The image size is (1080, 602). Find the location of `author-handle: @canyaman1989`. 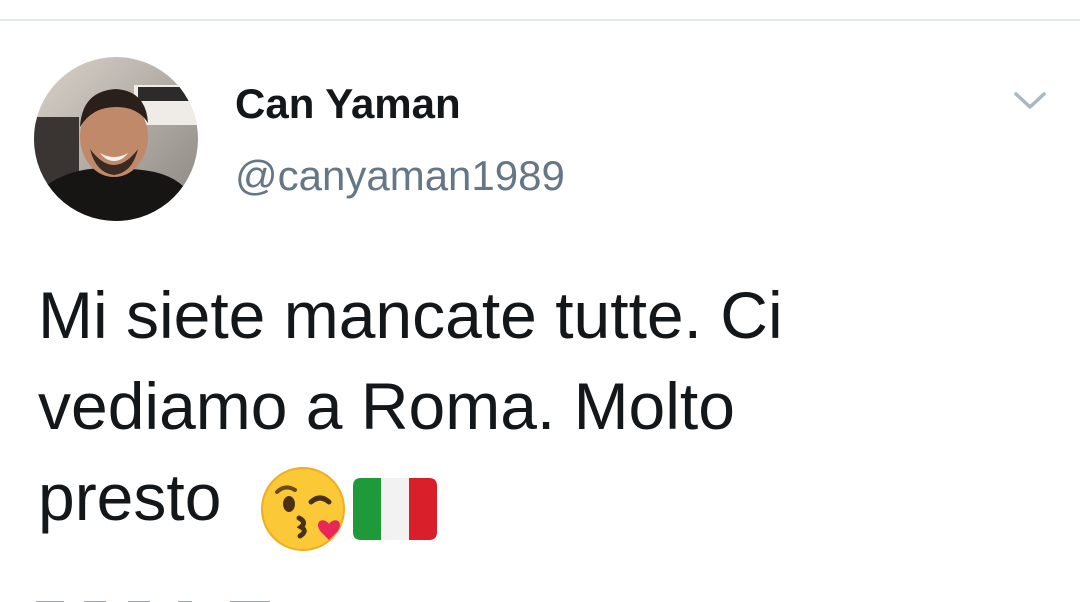

author-handle: @canyaman1989 is located at coordinates (400, 176).